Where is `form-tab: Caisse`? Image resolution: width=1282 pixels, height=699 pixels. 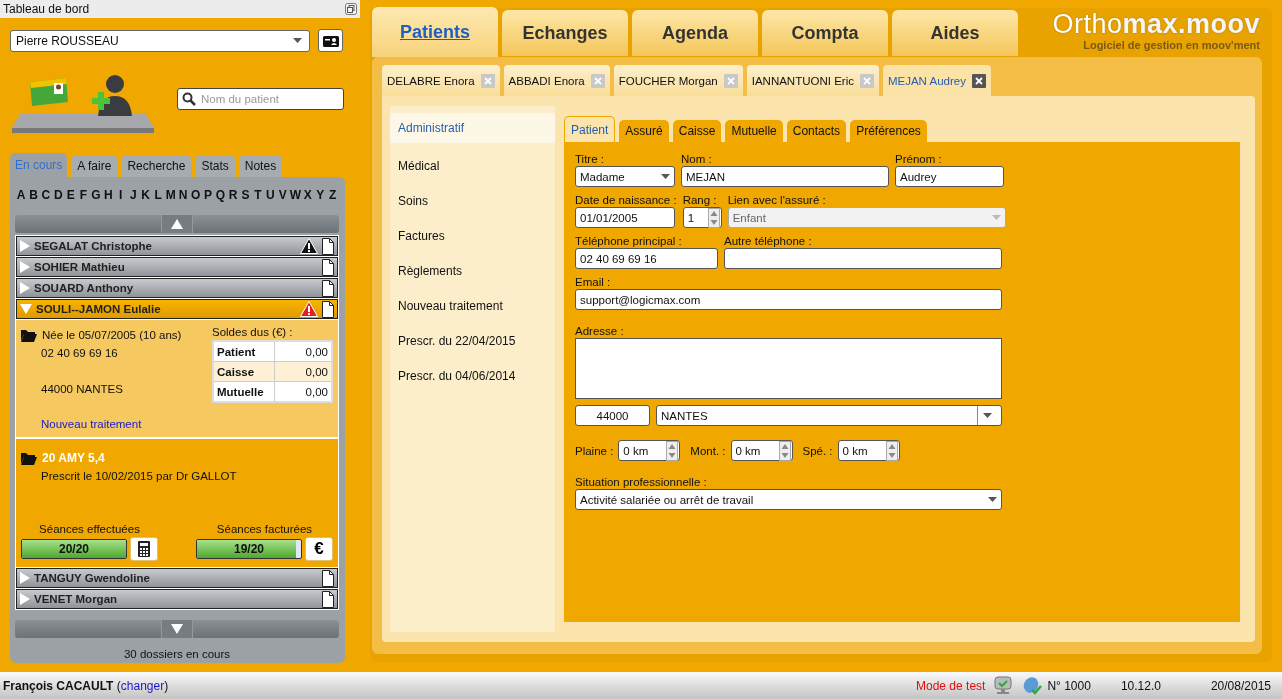
form-tab: Caisse is located at coordinates (697, 131).